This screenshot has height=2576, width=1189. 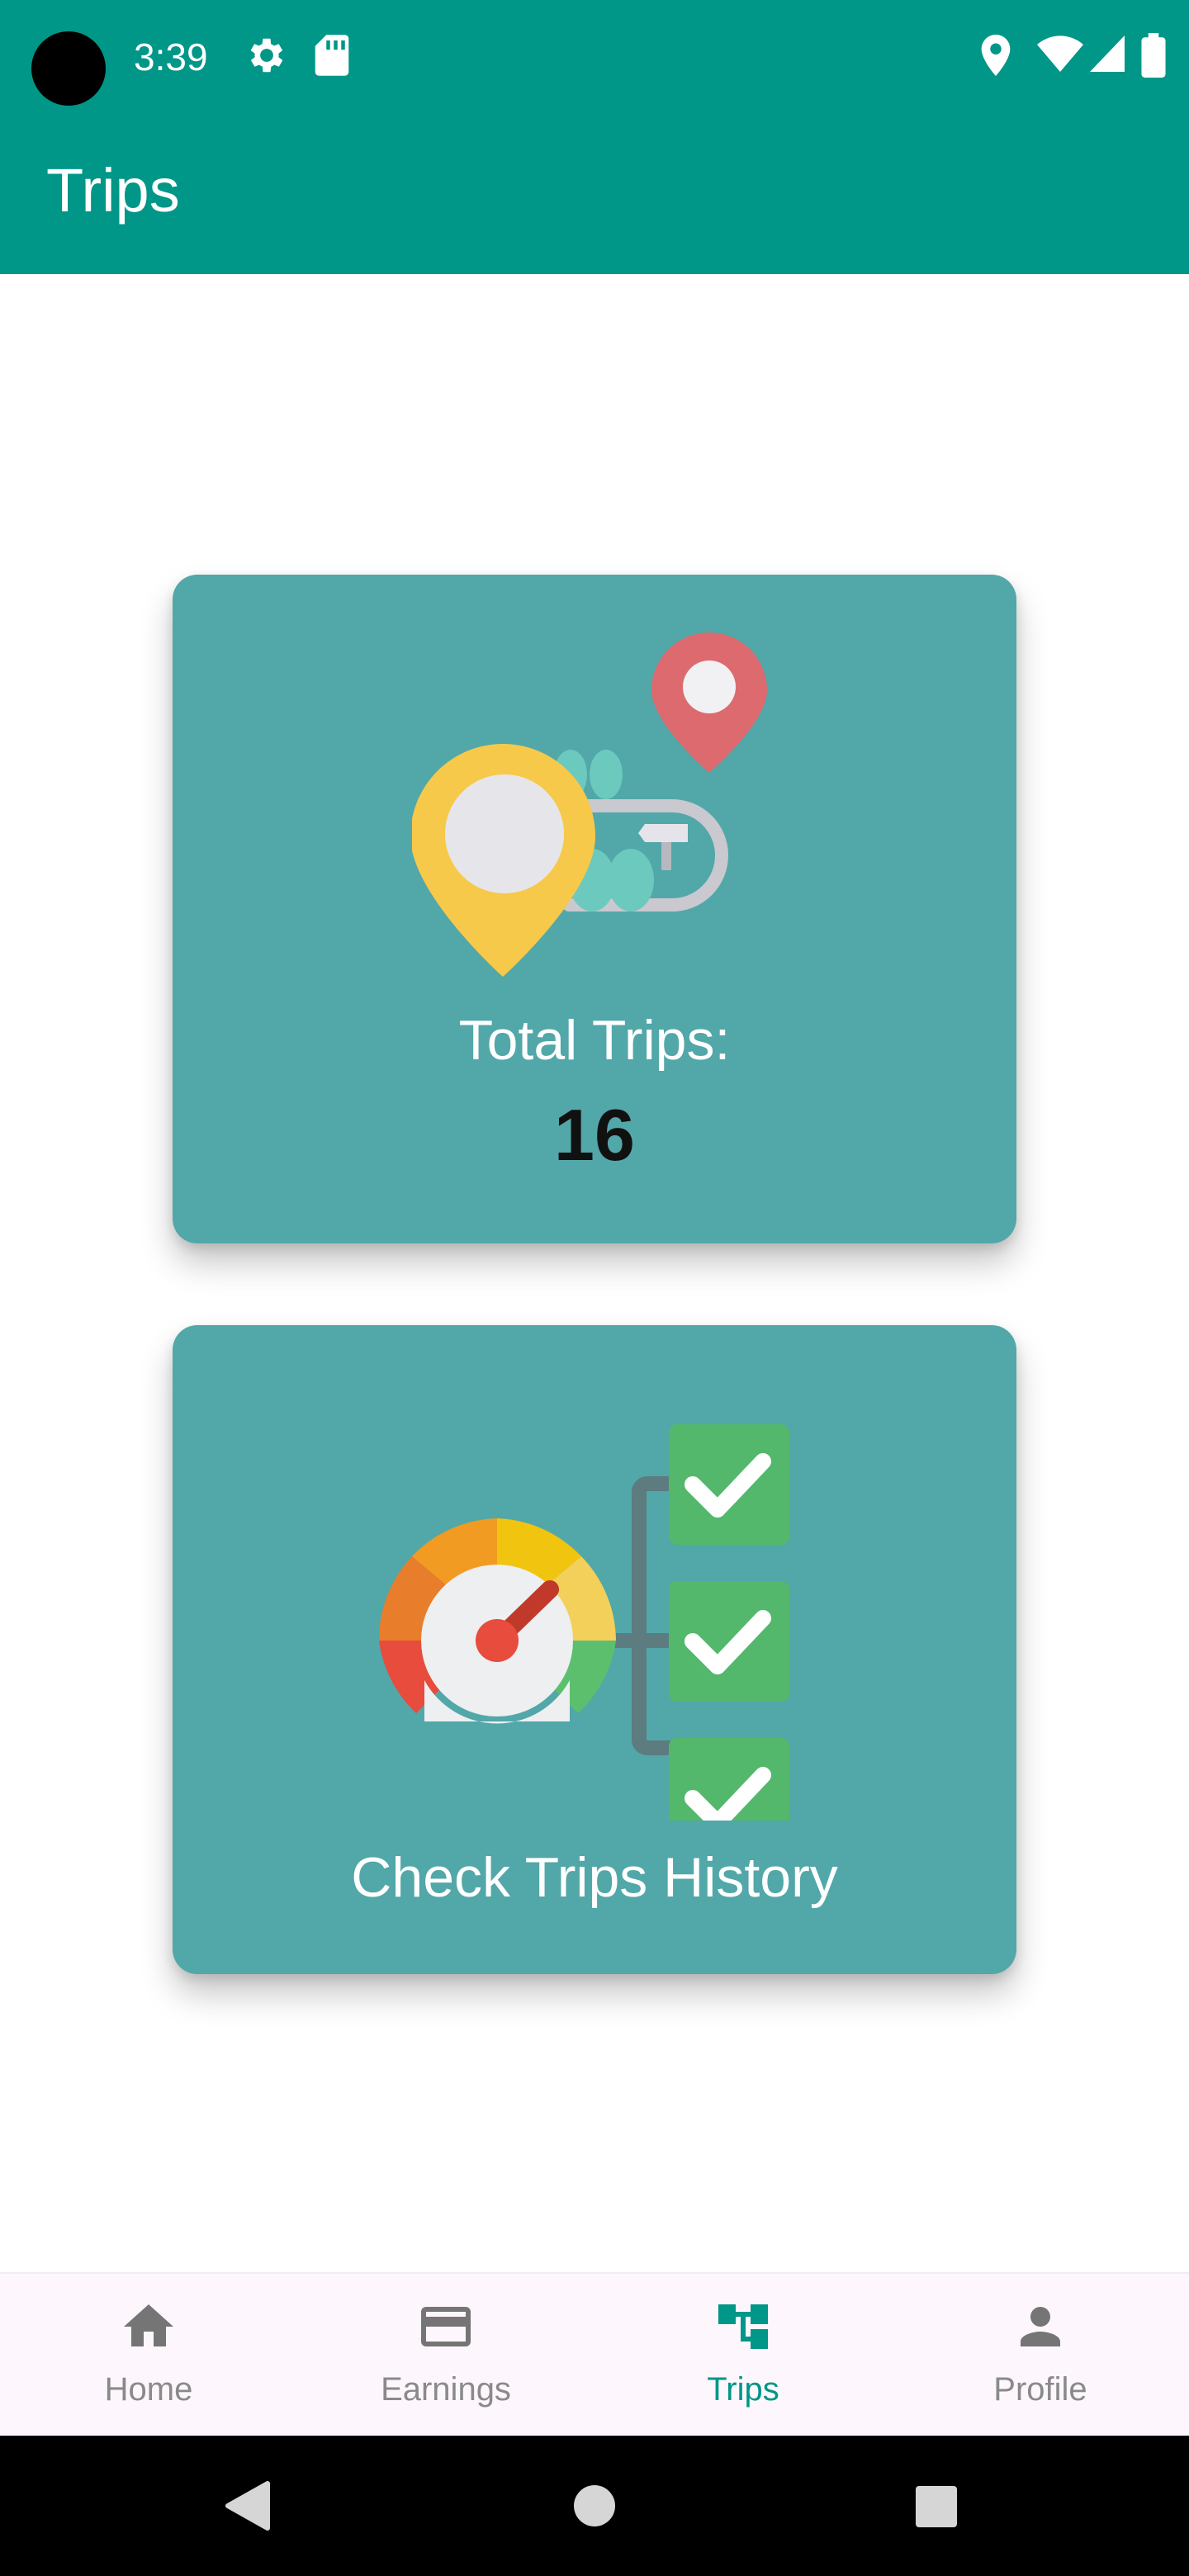 I want to click on total-trips-value: 16, so click(x=594, y=1135).